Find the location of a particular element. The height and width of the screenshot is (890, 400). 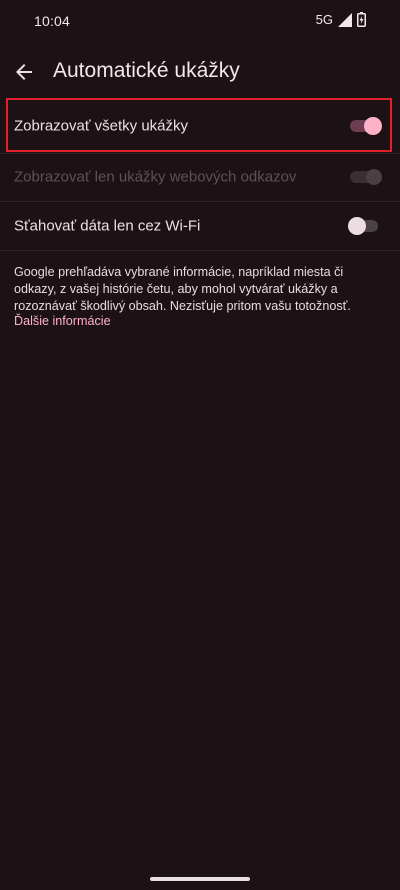

signal-icon is located at coordinates (345, 19).